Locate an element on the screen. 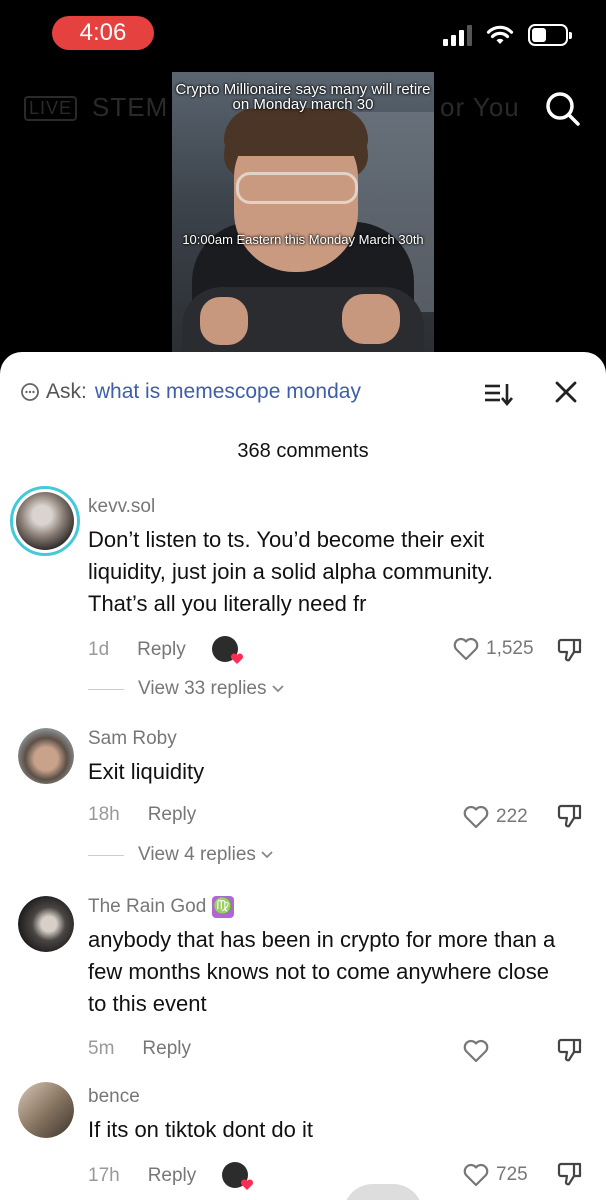 This screenshot has height=1200, width=606. signal-icon is located at coordinates (457, 35).